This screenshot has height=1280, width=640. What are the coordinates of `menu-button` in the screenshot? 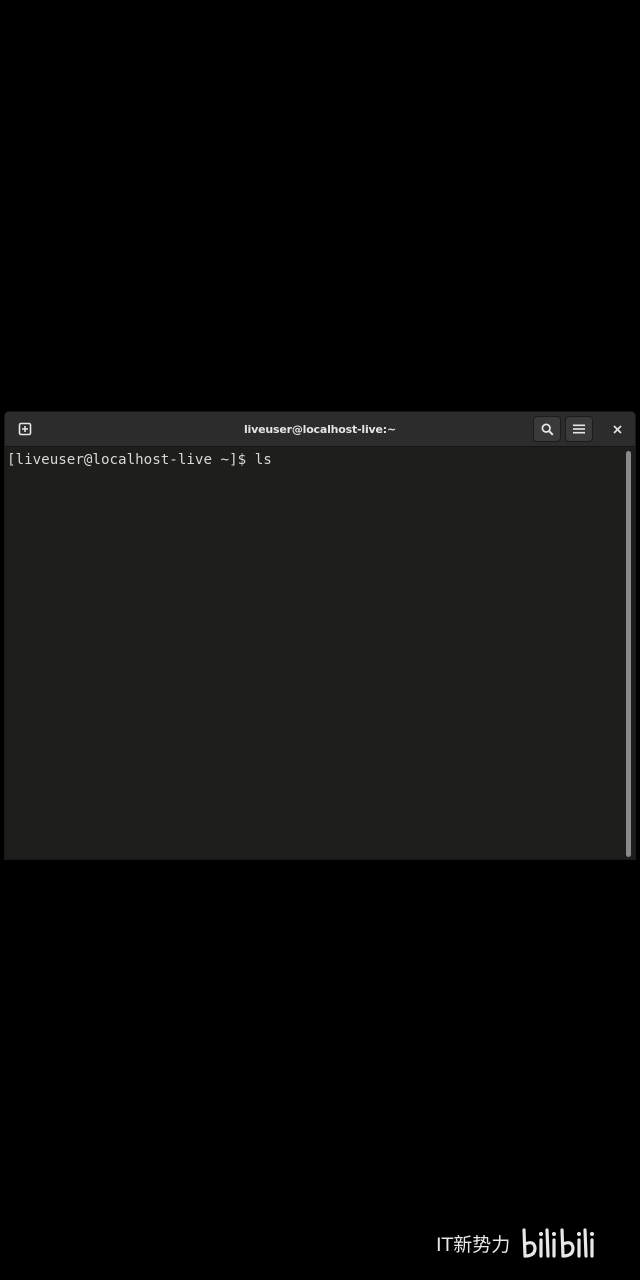 It's located at (579, 429).